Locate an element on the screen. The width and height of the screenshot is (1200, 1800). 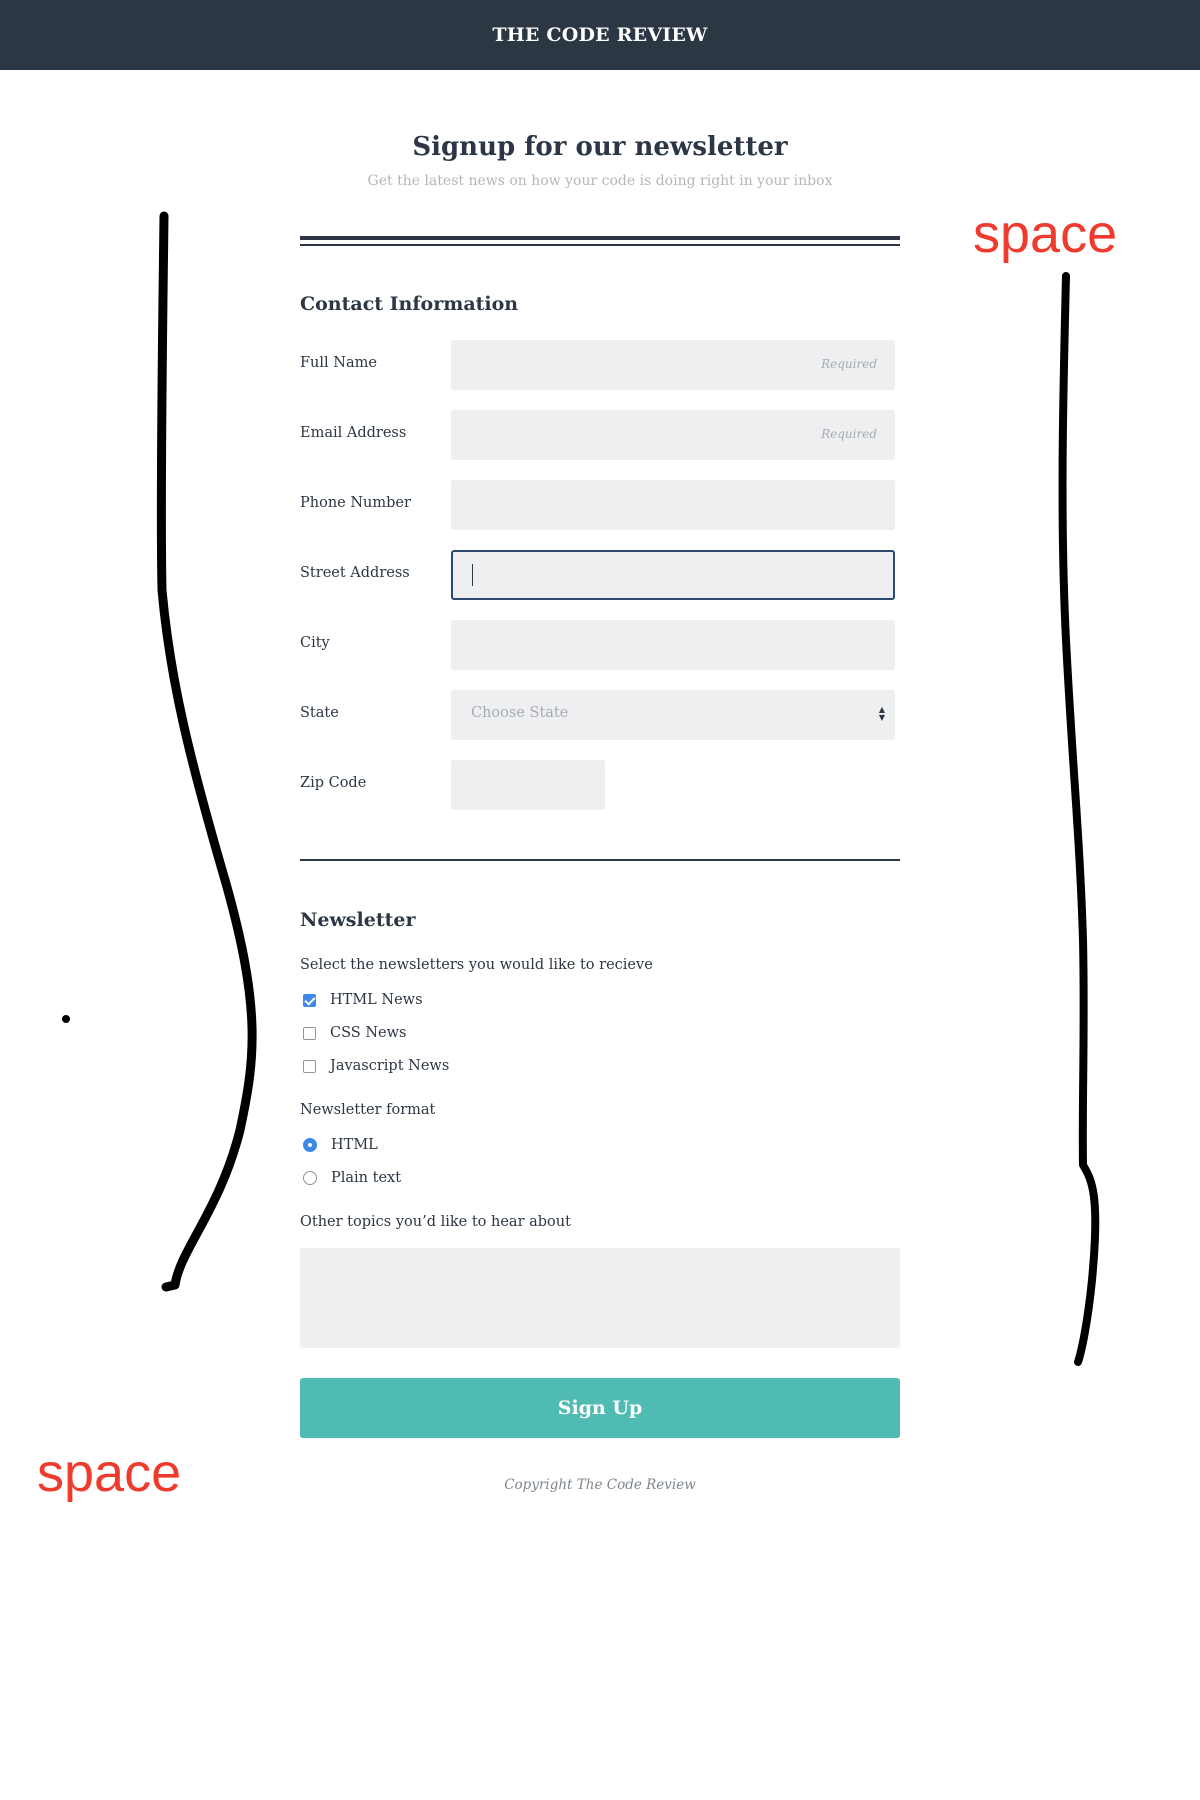
site-title: THE CODE REVIEW is located at coordinates (600, 35).